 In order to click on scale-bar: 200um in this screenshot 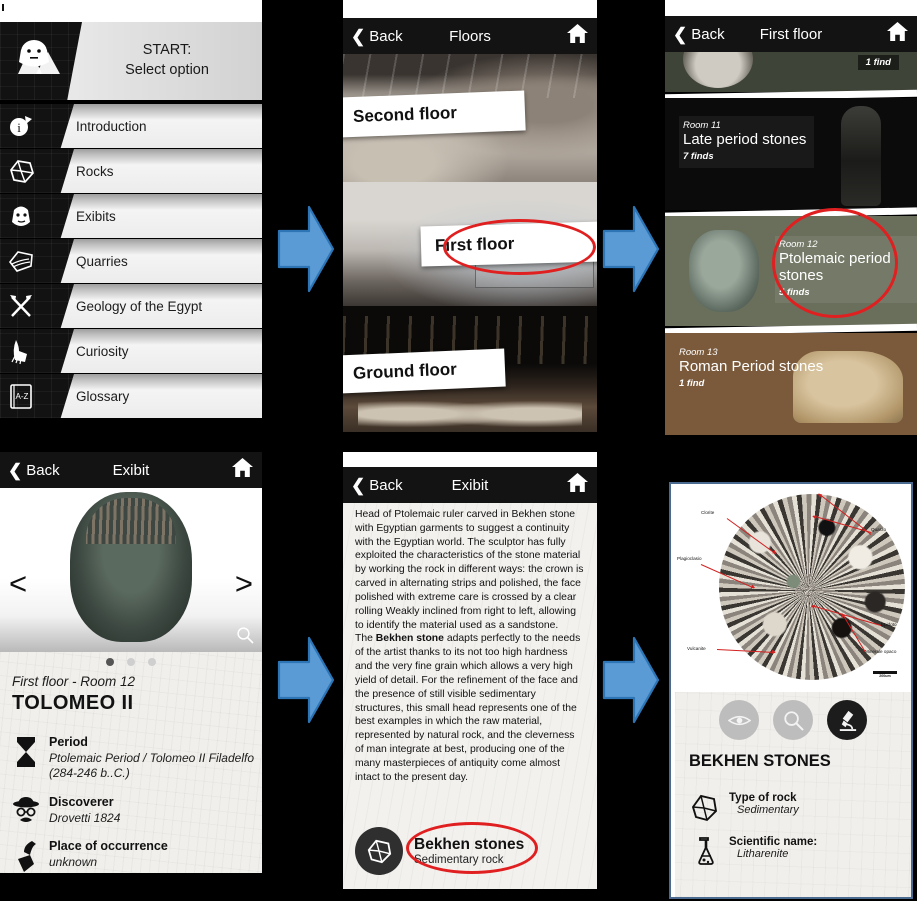, I will do `click(885, 674)`.